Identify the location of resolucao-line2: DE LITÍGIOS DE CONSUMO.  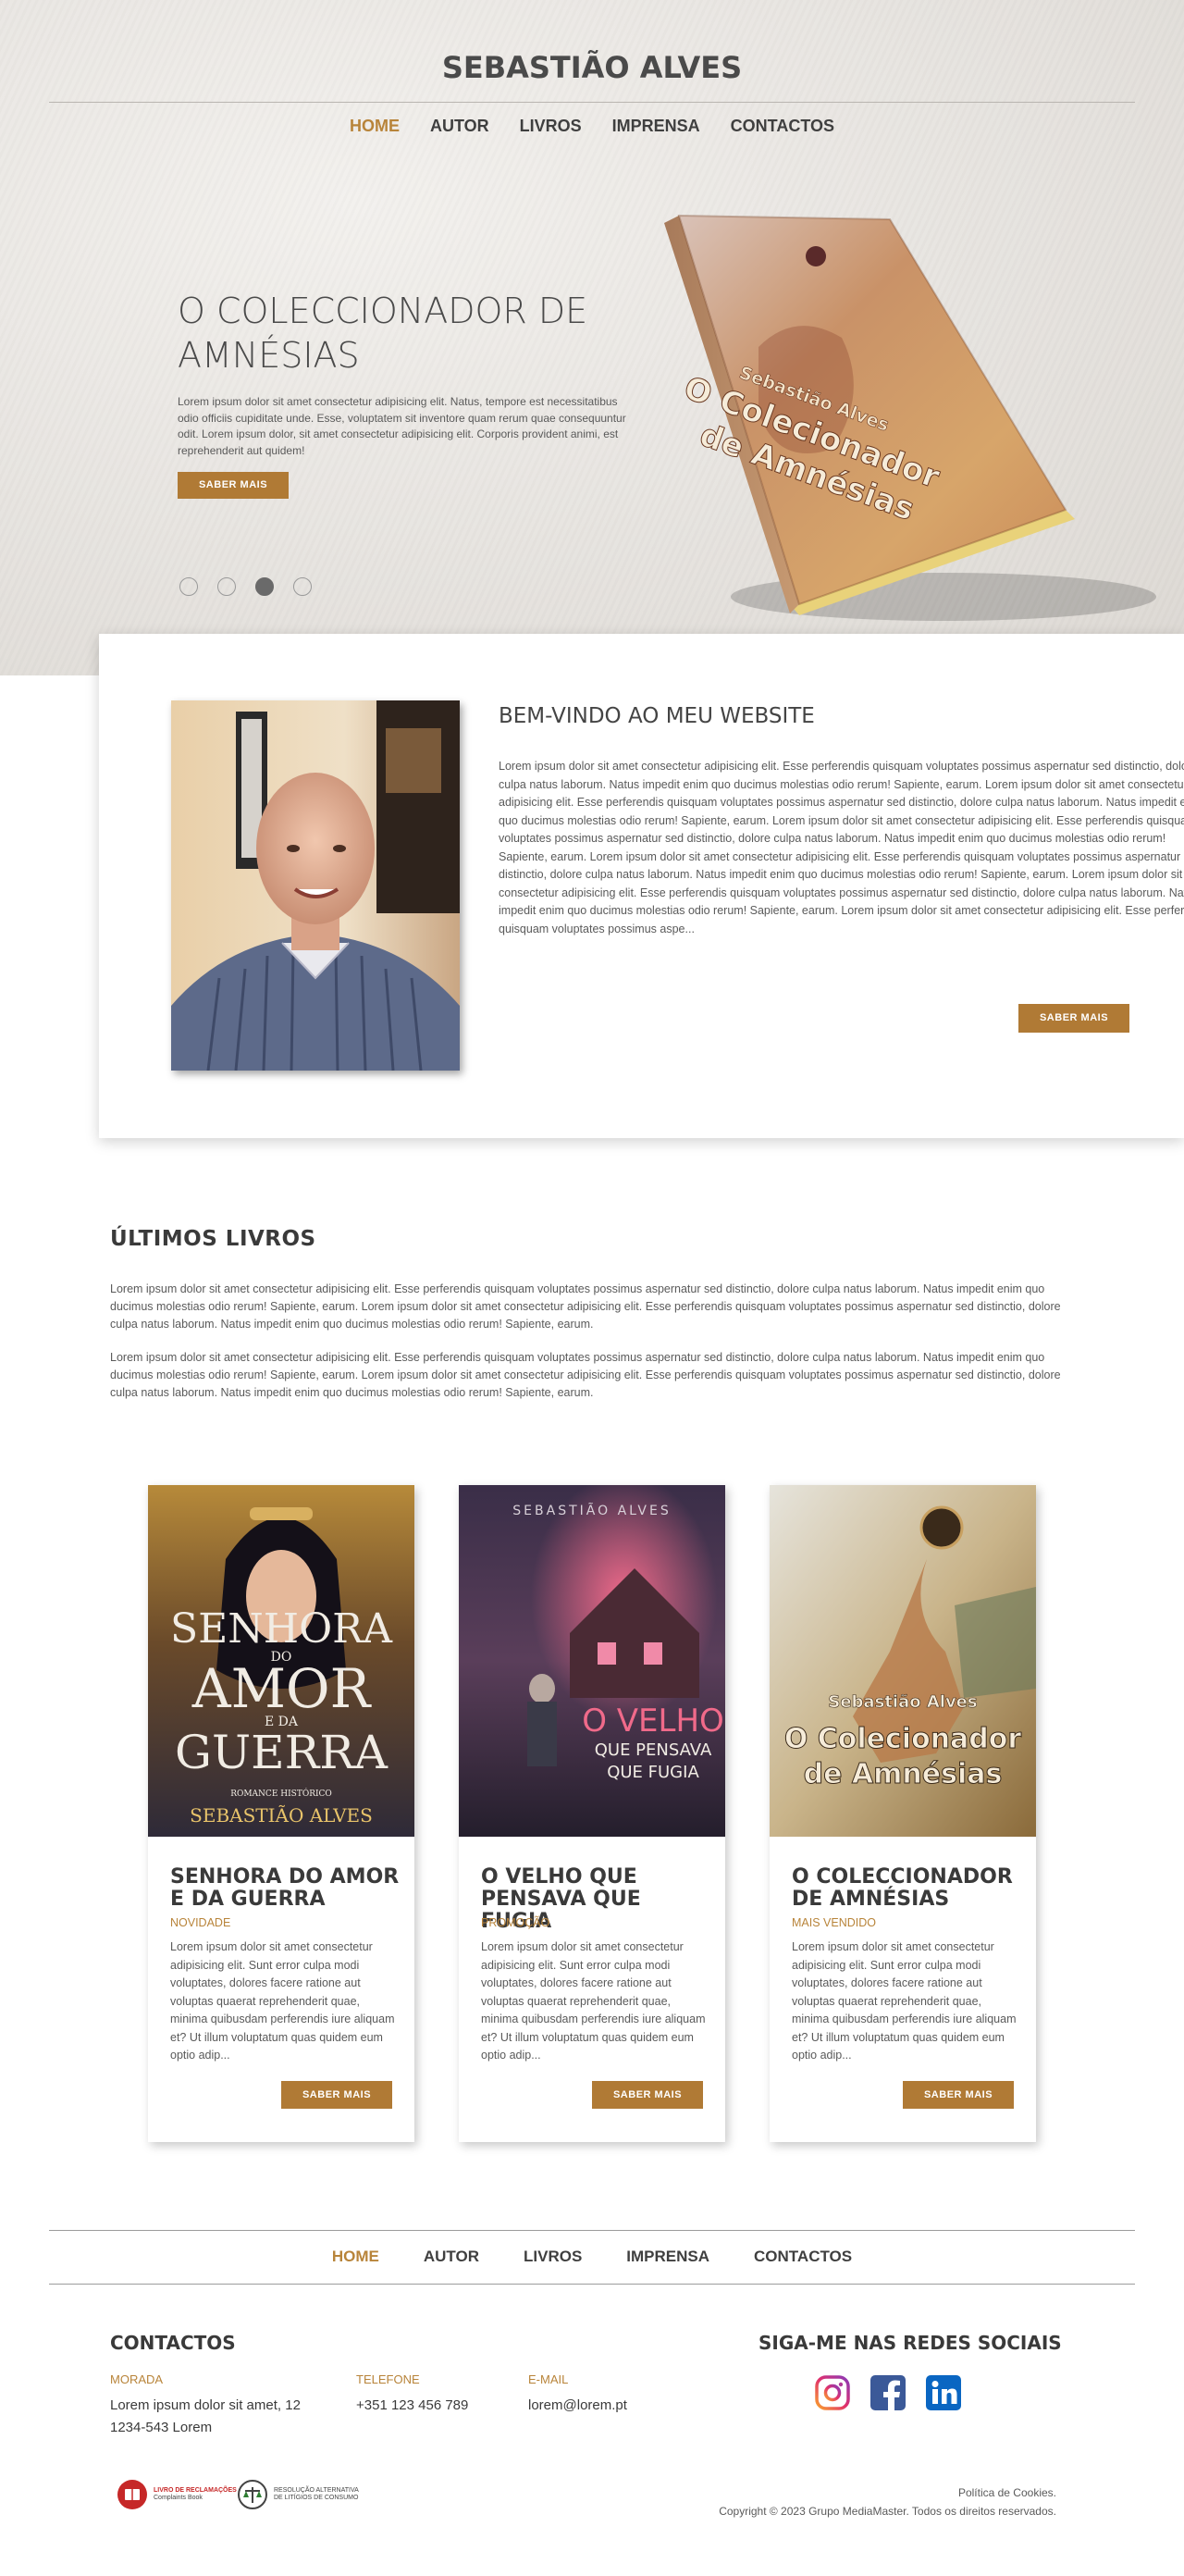
(317, 2498).